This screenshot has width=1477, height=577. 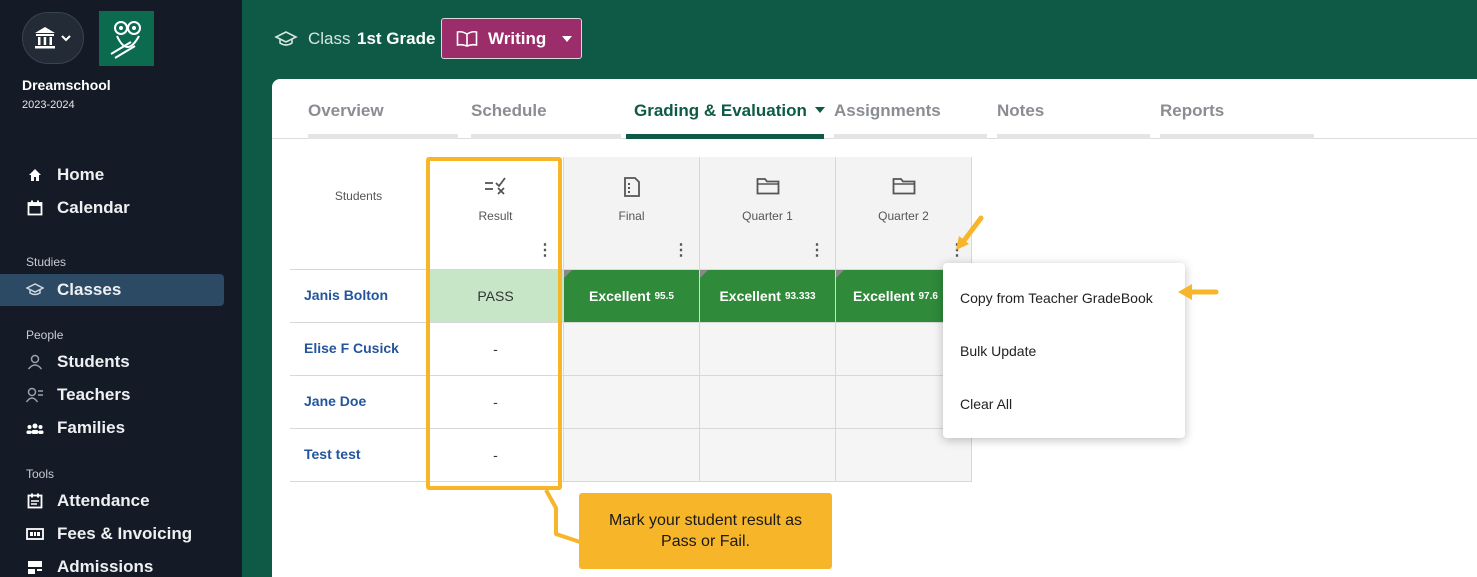 I want to click on institution-icon, so click(x=53, y=38).